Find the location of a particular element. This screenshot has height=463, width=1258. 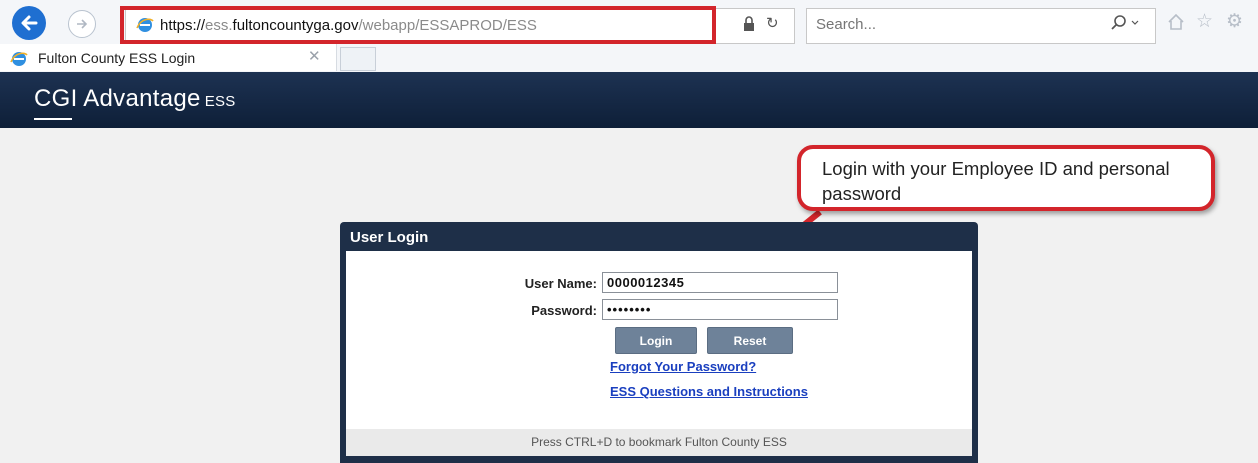

password-label: Password: is located at coordinates (564, 310).